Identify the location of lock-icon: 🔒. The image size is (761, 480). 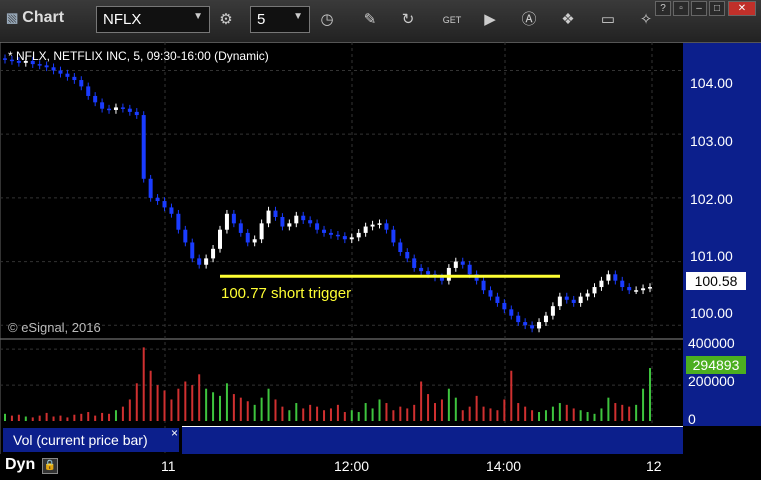
(50, 466).